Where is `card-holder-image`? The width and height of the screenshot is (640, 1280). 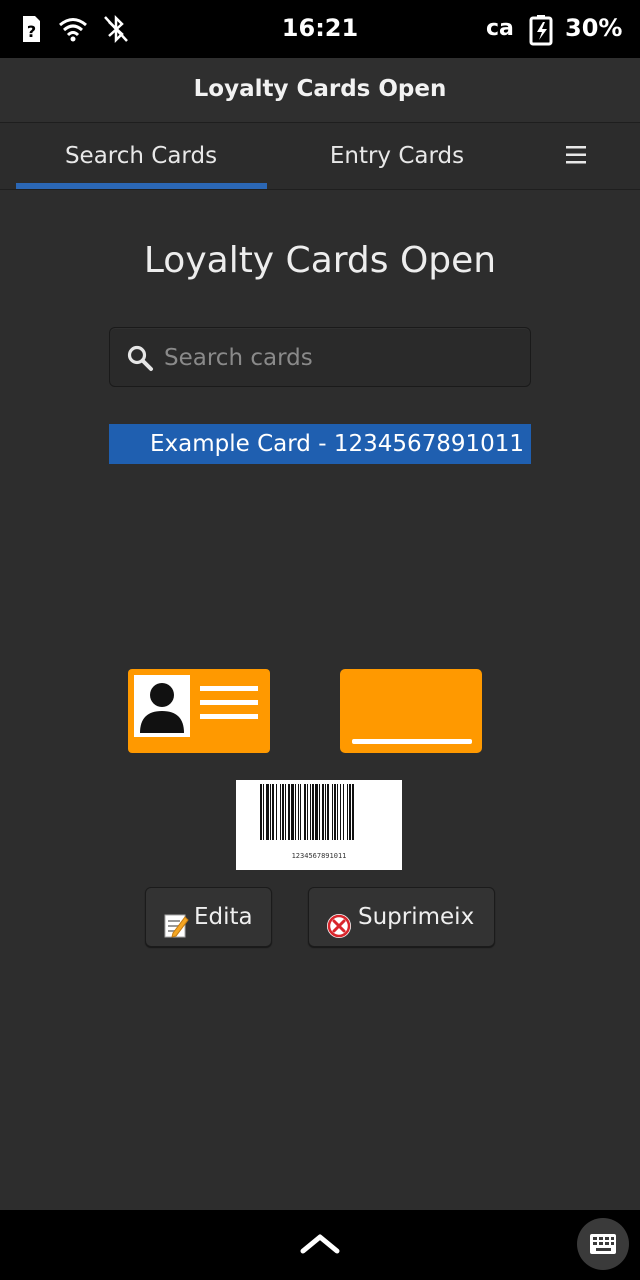
card-holder-image is located at coordinates (199, 711).